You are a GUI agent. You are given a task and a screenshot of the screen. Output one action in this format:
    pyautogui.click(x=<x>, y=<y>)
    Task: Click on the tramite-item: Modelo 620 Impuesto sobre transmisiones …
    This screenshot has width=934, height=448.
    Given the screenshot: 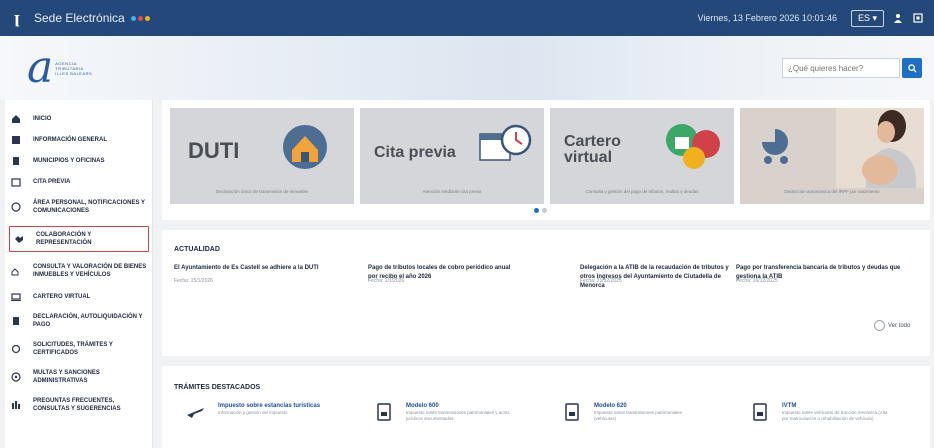 What is the action you would take?
    pyautogui.click(x=631, y=412)
    